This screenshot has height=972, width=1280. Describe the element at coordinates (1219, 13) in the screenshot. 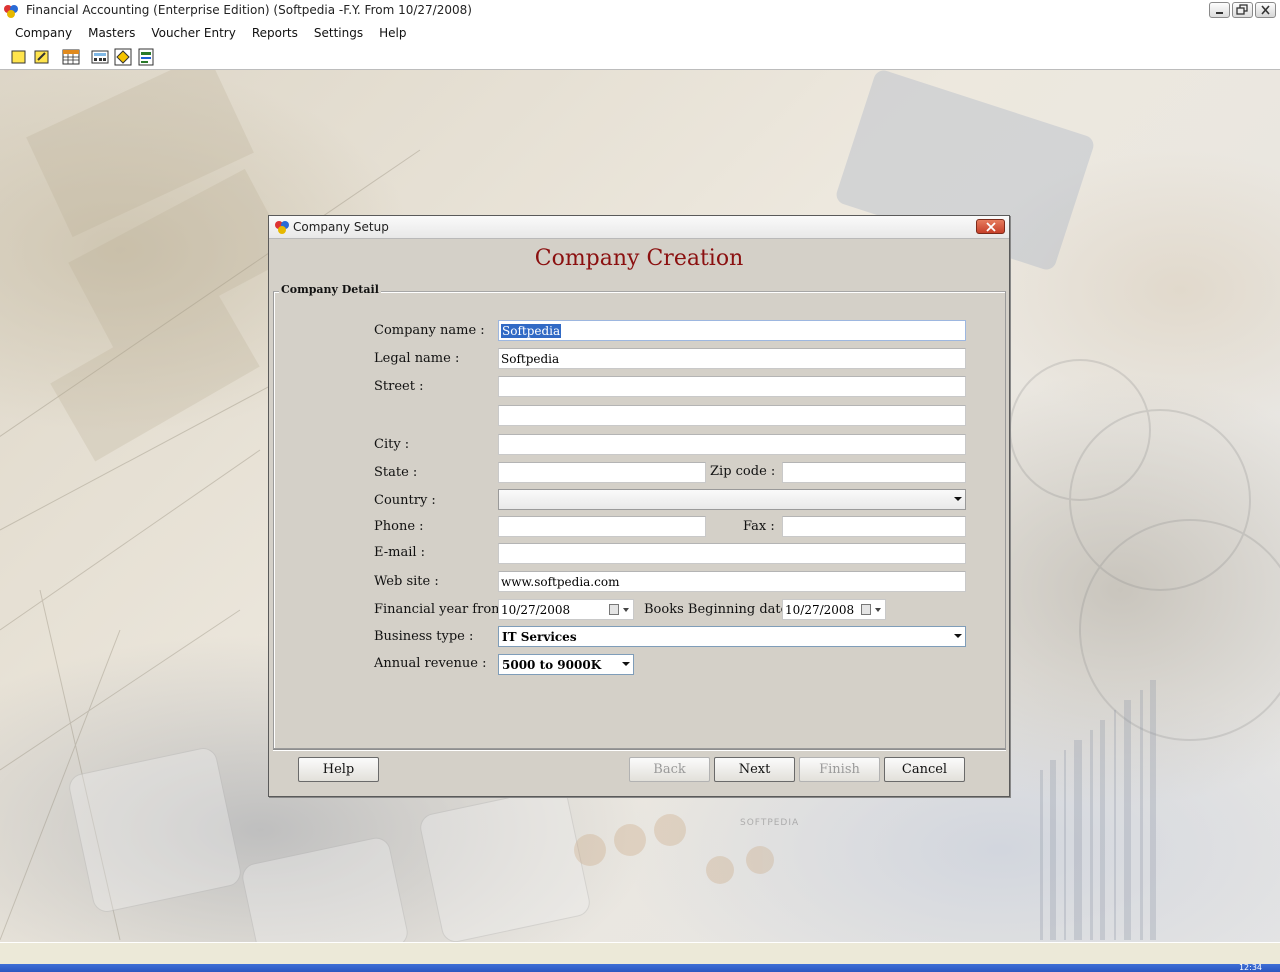

I see `minimize-icon` at that location.